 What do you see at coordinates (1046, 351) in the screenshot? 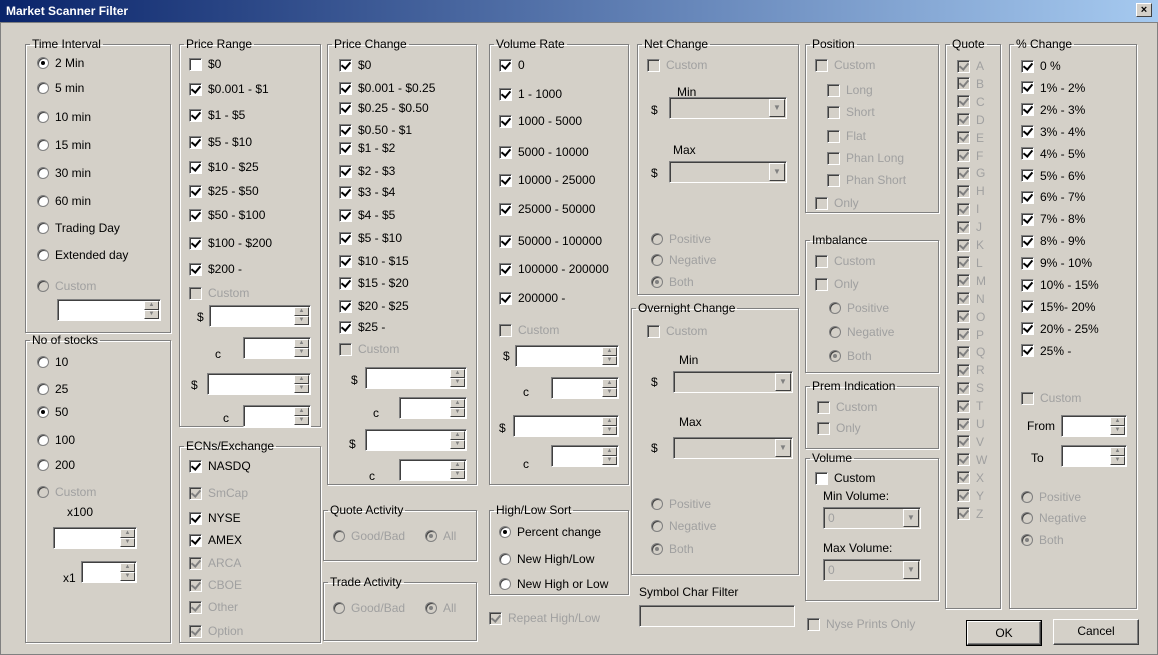
I see `pct-change-option: 25% -` at bounding box center [1046, 351].